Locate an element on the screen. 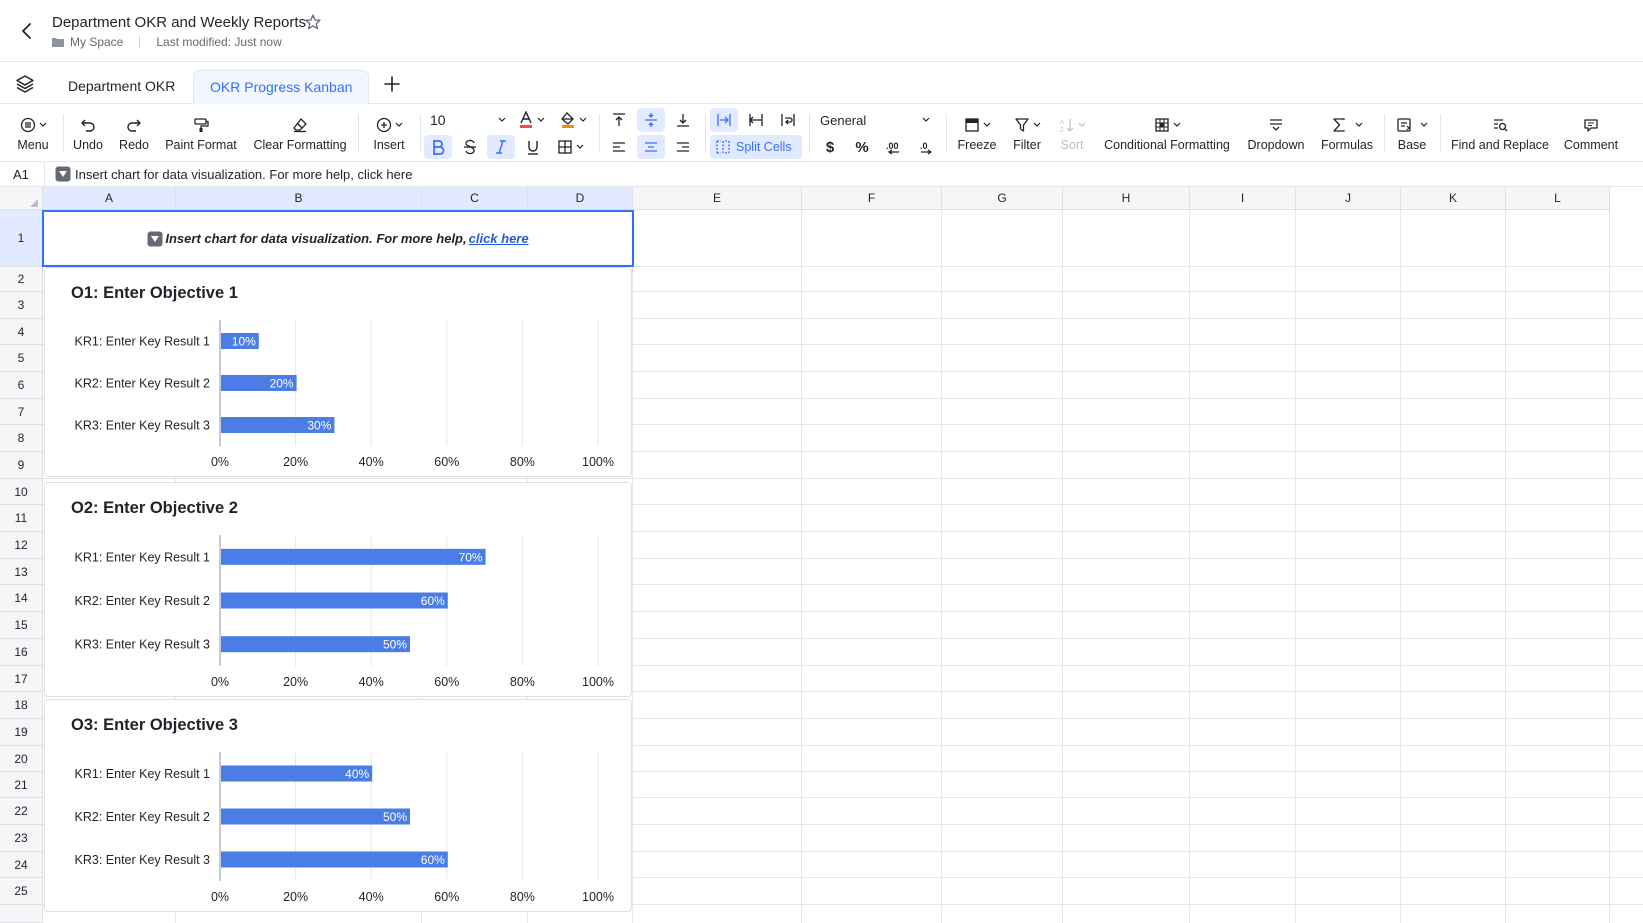 The height and width of the screenshot is (923, 1643). font-size-select: 10 is located at coordinates (468, 120).